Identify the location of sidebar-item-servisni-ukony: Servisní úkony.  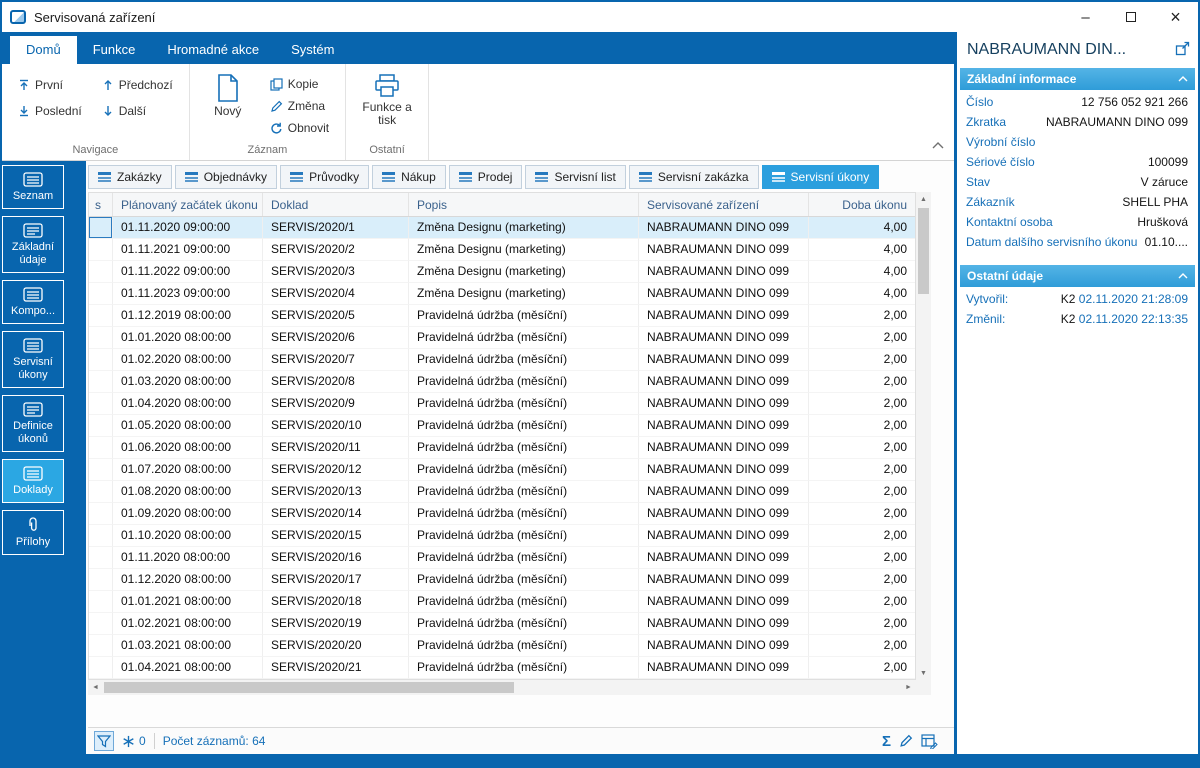
(33, 359).